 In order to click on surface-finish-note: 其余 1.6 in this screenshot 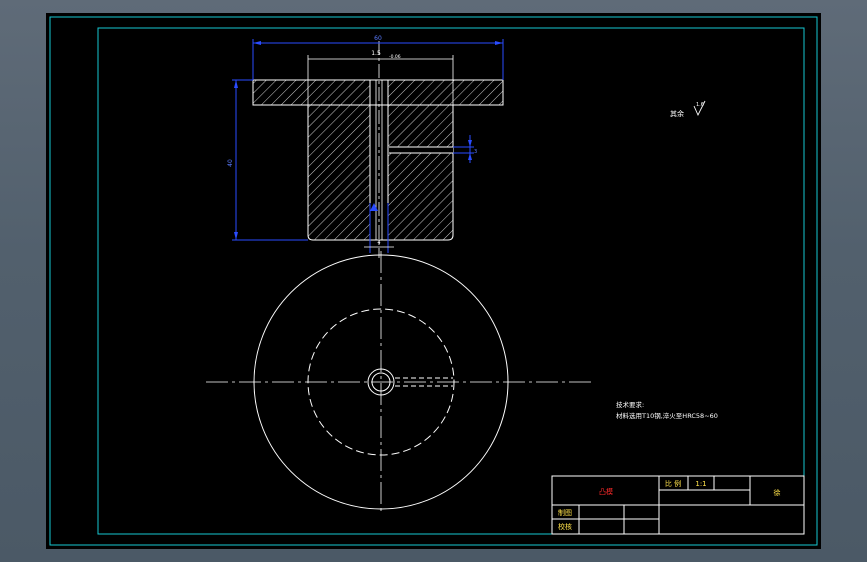, I will do `click(688, 109)`.